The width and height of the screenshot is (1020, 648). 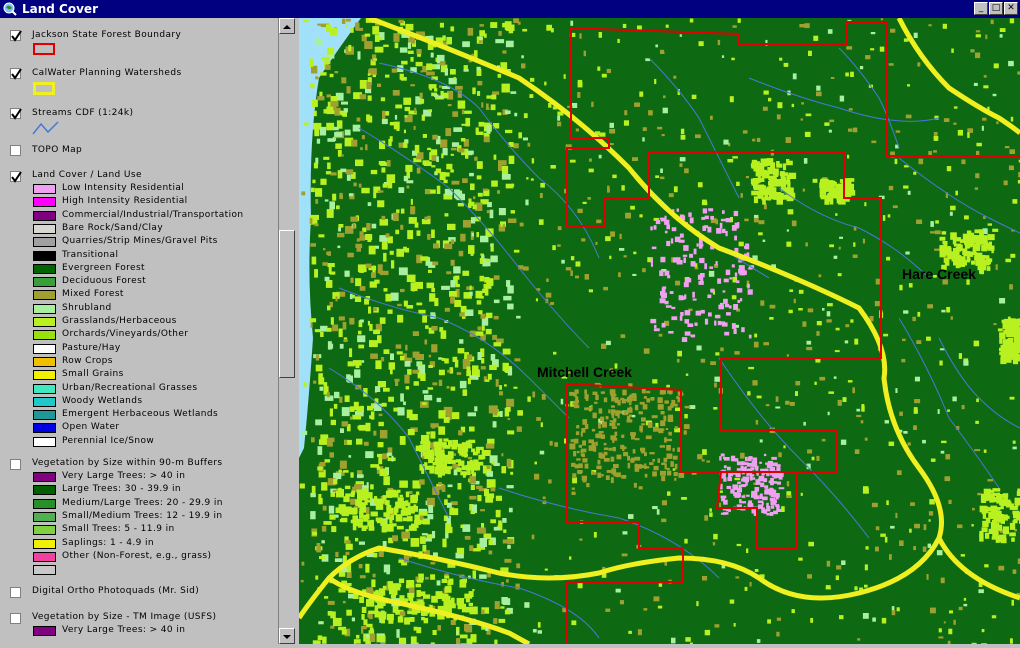 I want to click on minimize-button: _, so click(x=981, y=8).